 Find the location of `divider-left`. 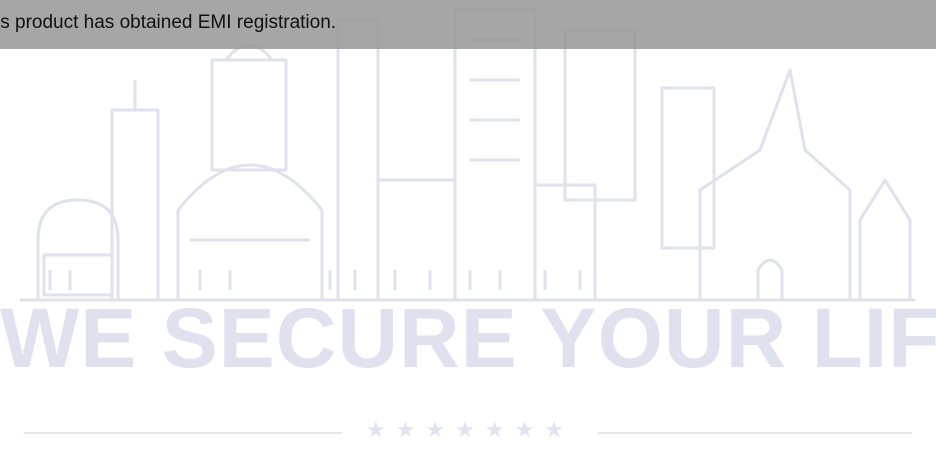

divider-left is located at coordinates (183, 433).